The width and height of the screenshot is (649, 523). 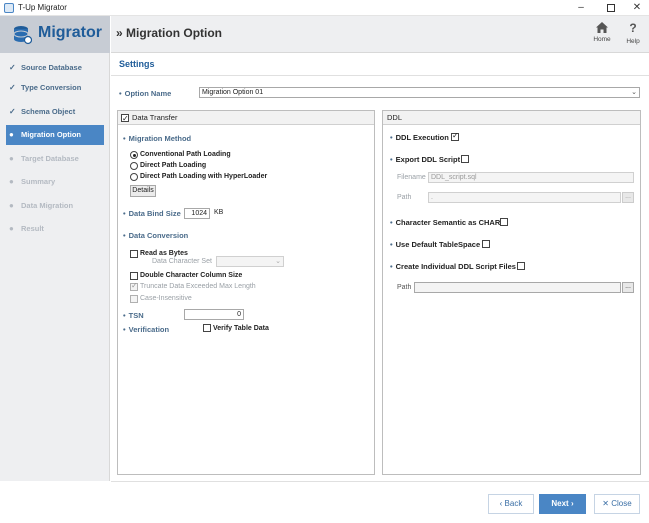 I want to click on page-title: » Migration Option, so click(x=169, y=33).